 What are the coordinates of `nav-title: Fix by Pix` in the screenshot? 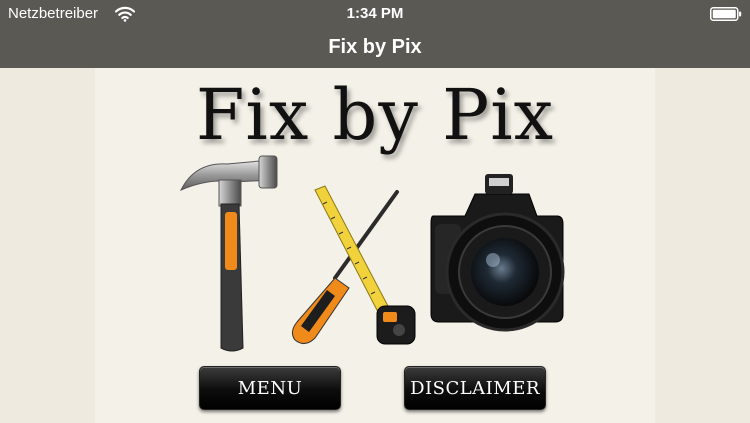 It's located at (375, 47).